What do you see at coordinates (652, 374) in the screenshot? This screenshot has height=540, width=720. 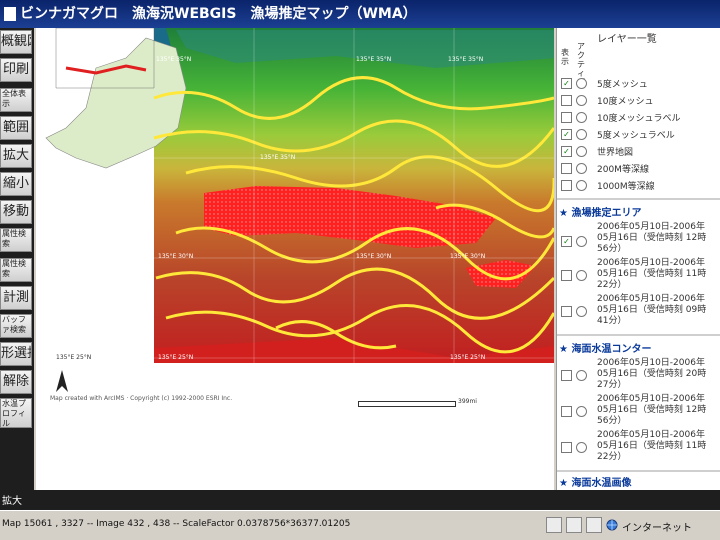 I see `layer-label: 2006年05月10日-2006年05月16日（受信時刻 20時27分）` at bounding box center [652, 374].